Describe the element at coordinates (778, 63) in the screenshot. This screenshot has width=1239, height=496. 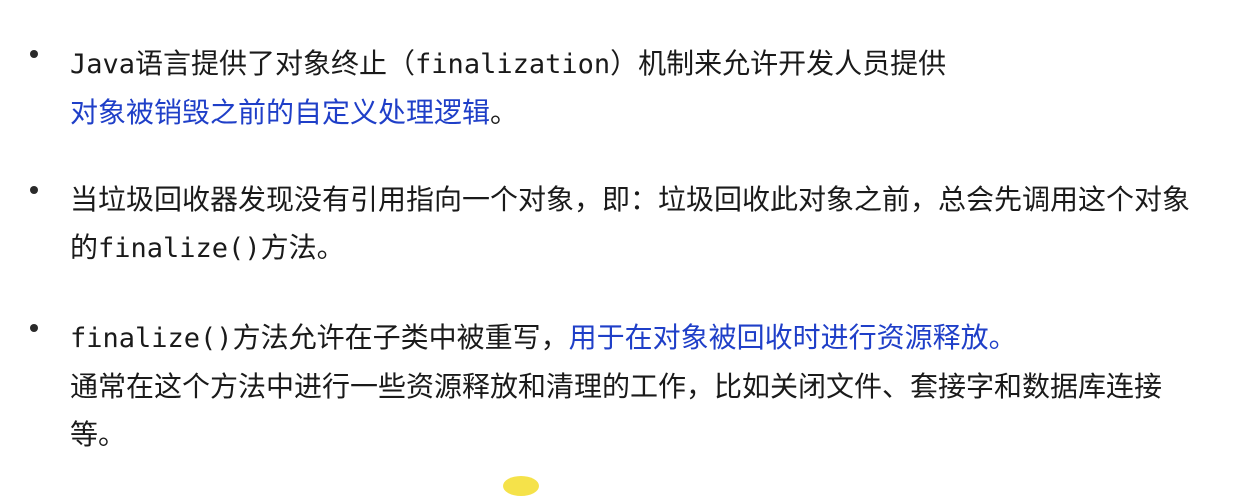
I see `text-segment: ）机制来允许开发人员提供` at that location.